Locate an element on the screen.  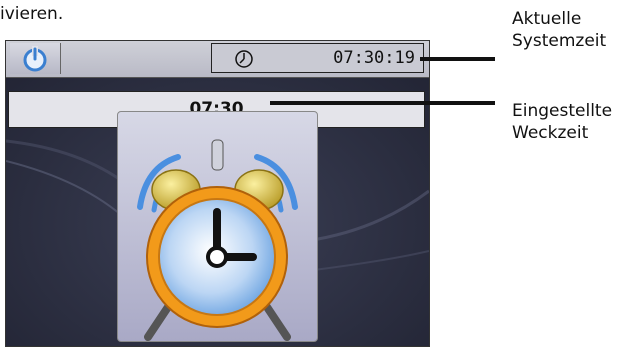
leader-line-alarm-time is located at coordinates (382, 103).